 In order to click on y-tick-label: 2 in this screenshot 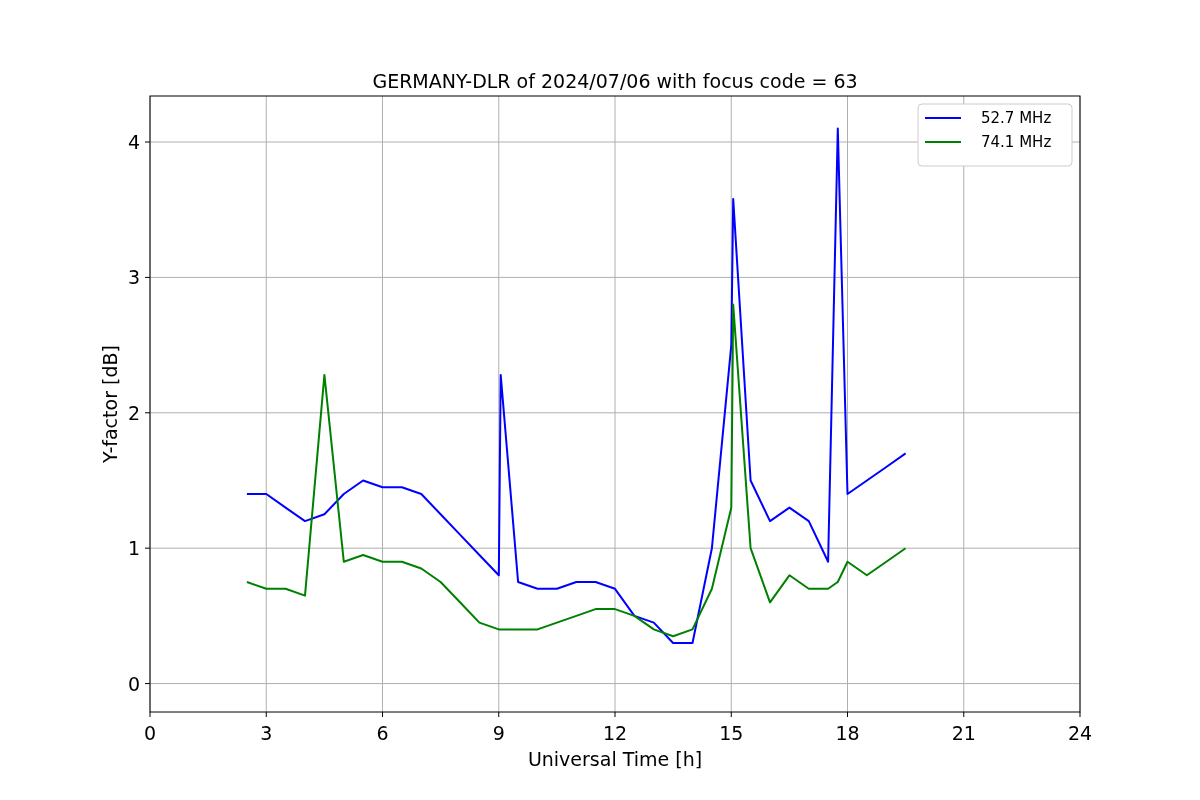, I will do `click(133, 412)`.